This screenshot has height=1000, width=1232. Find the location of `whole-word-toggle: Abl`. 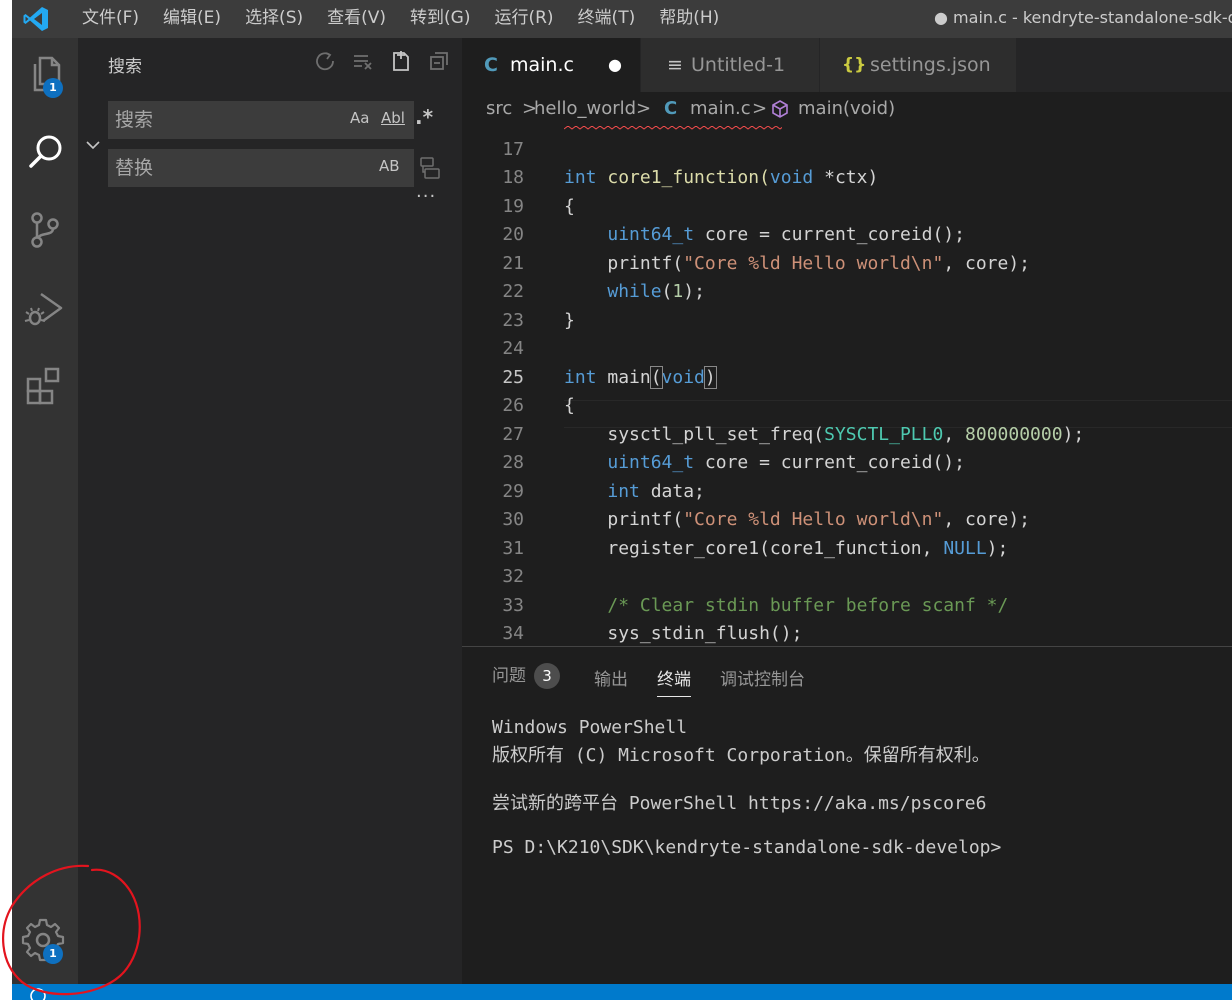

whole-word-toggle: Abl is located at coordinates (393, 118).